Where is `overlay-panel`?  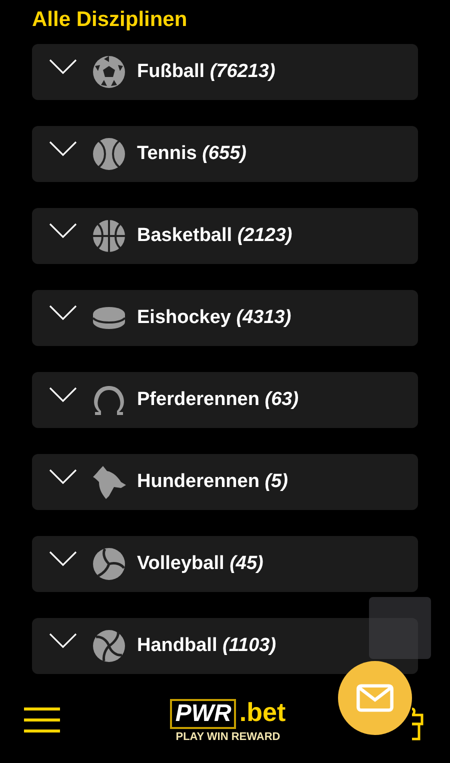
overlay-panel is located at coordinates (400, 628).